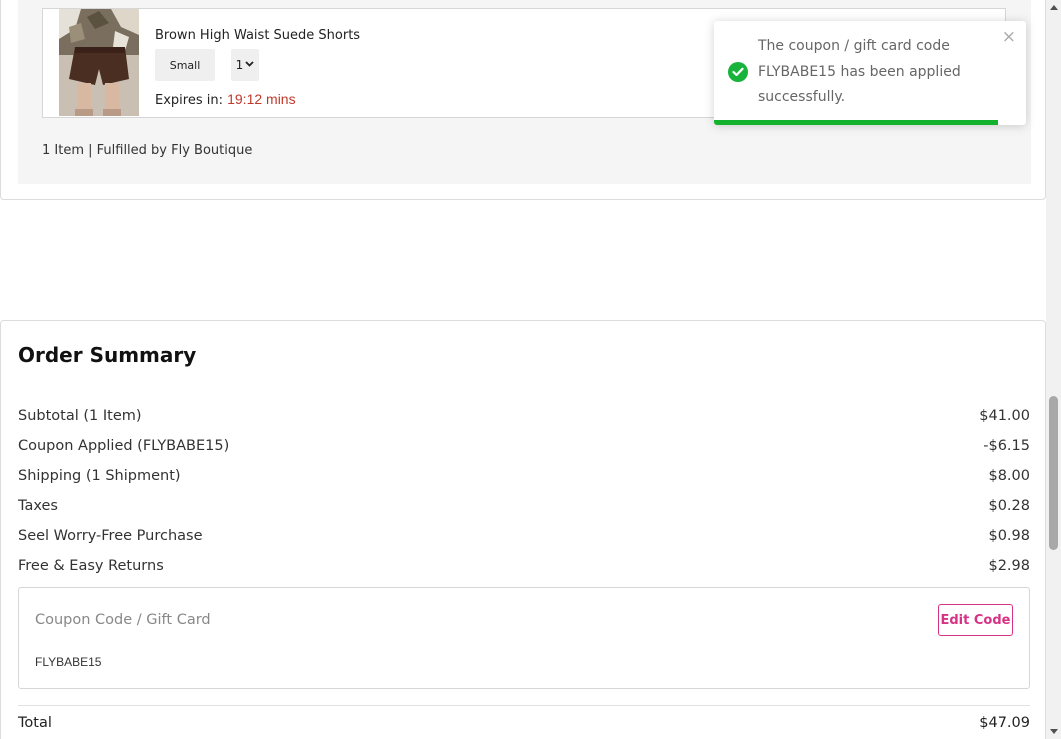 The height and width of the screenshot is (739, 1061). I want to click on summary-value: $41.00, so click(1004, 416).